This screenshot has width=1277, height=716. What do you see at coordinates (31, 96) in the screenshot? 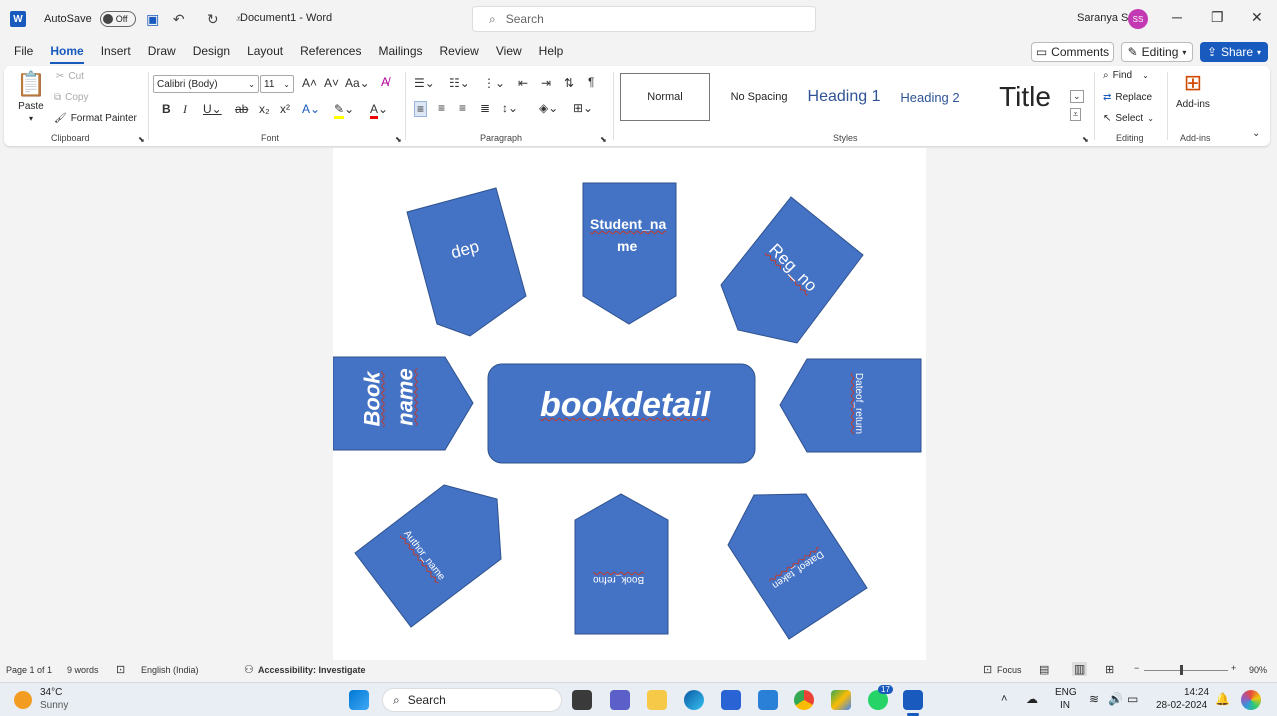
I see `paste-button: 📋 Paste ▾` at bounding box center [31, 96].